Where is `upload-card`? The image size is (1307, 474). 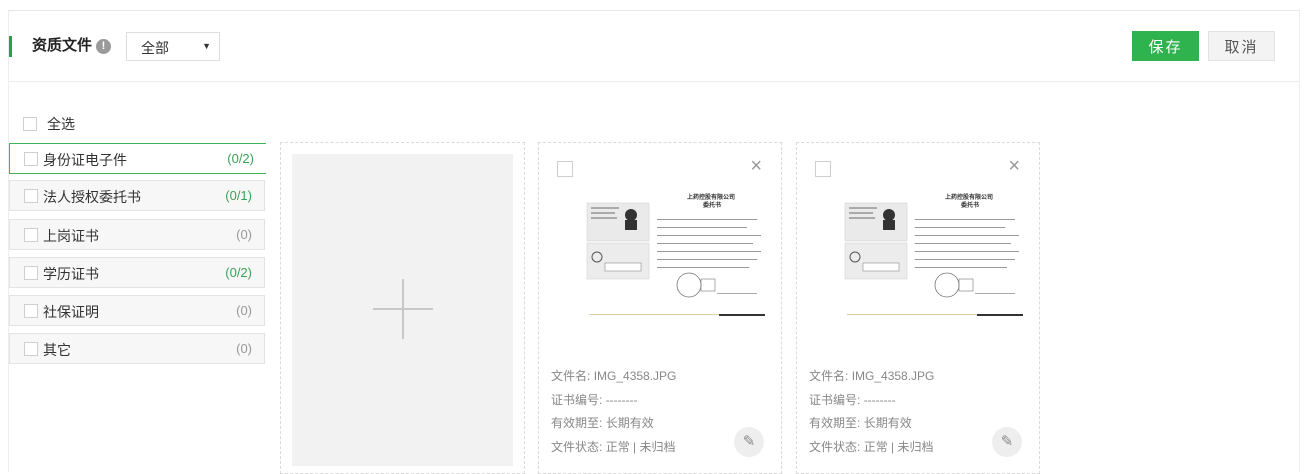
upload-card is located at coordinates (402, 308).